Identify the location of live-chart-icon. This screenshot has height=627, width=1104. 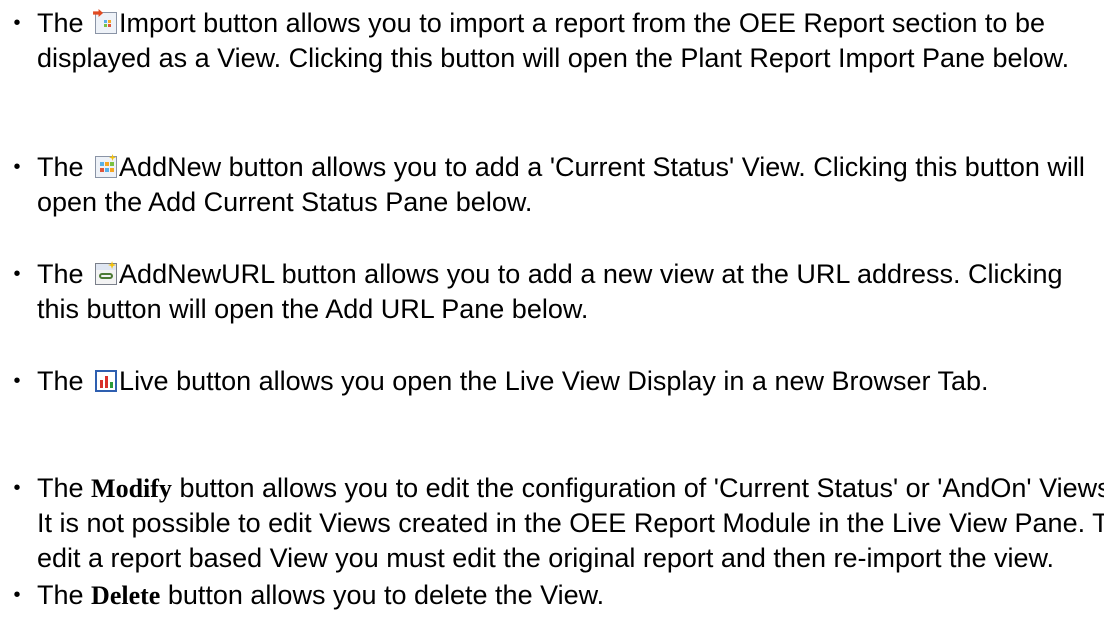
(106, 381).